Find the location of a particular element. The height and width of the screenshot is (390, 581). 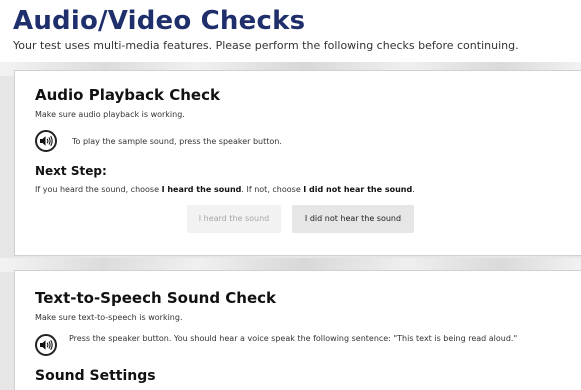

page-title: Audio/Video Checks is located at coordinates (159, 21).